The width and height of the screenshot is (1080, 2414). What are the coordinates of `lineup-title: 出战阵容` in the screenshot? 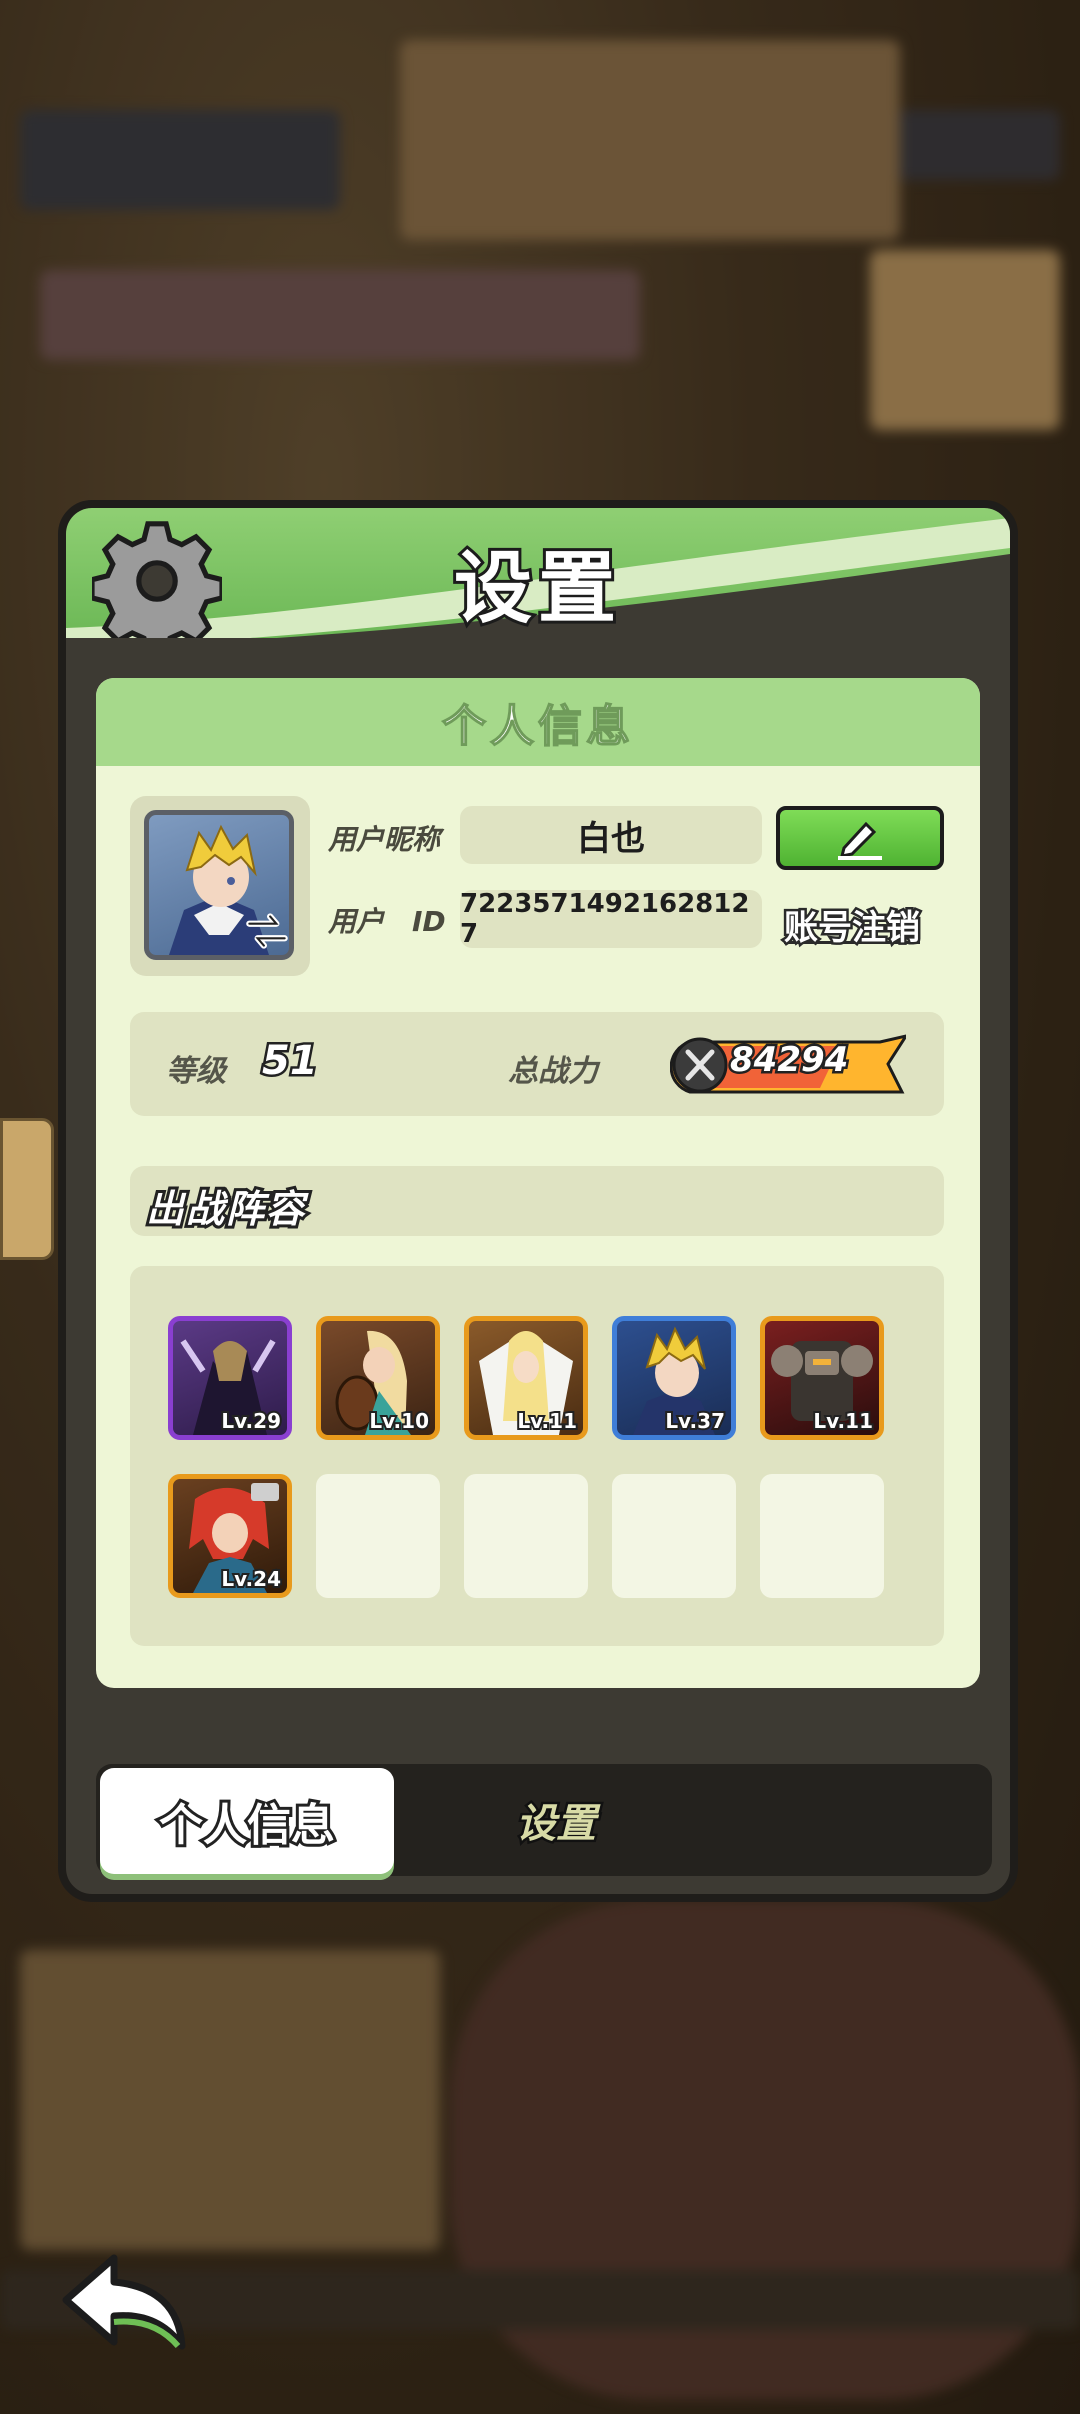 It's located at (225, 1209).